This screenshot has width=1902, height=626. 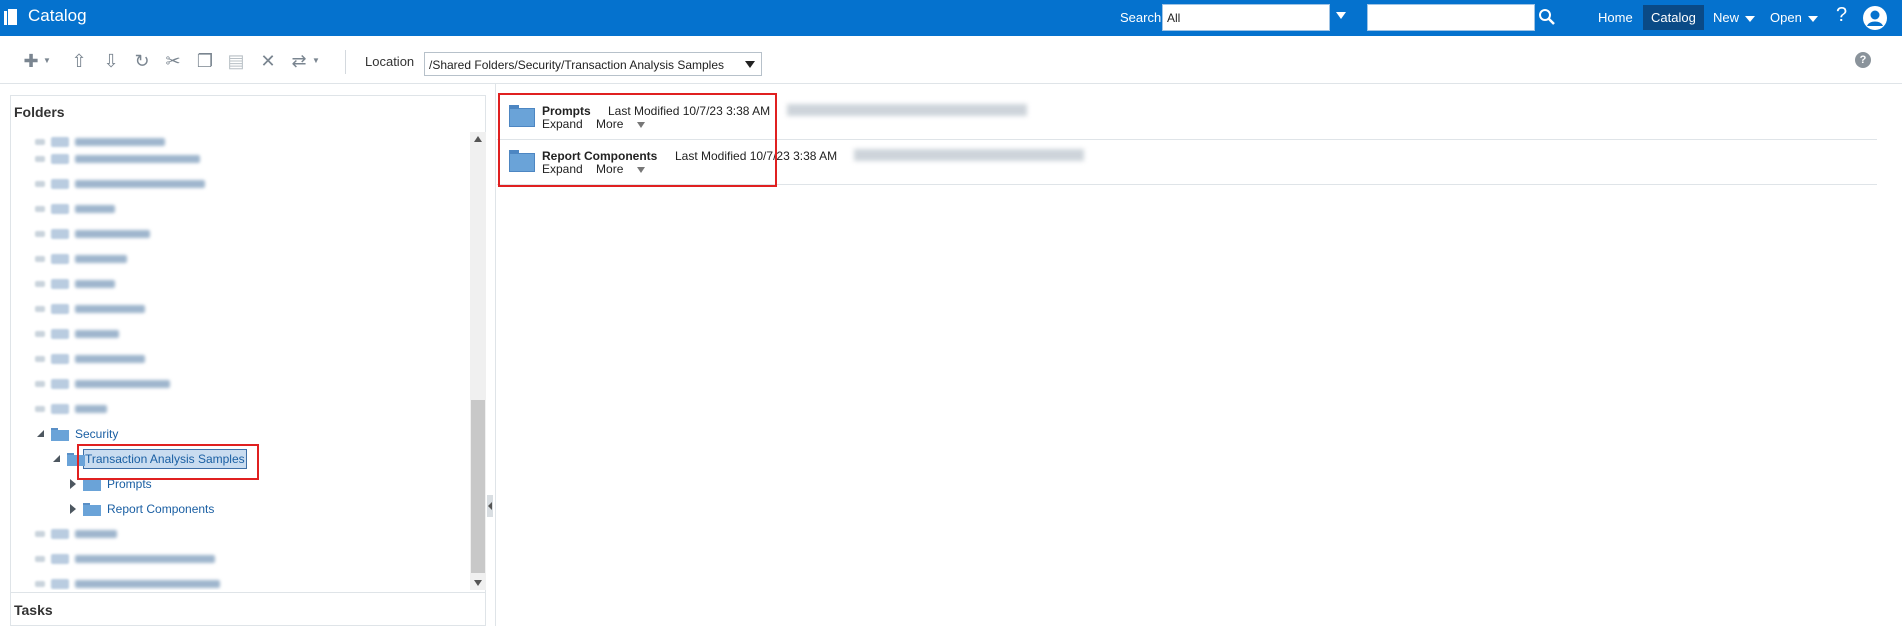 I want to click on tree-item-security: Security, so click(x=76, y=434).